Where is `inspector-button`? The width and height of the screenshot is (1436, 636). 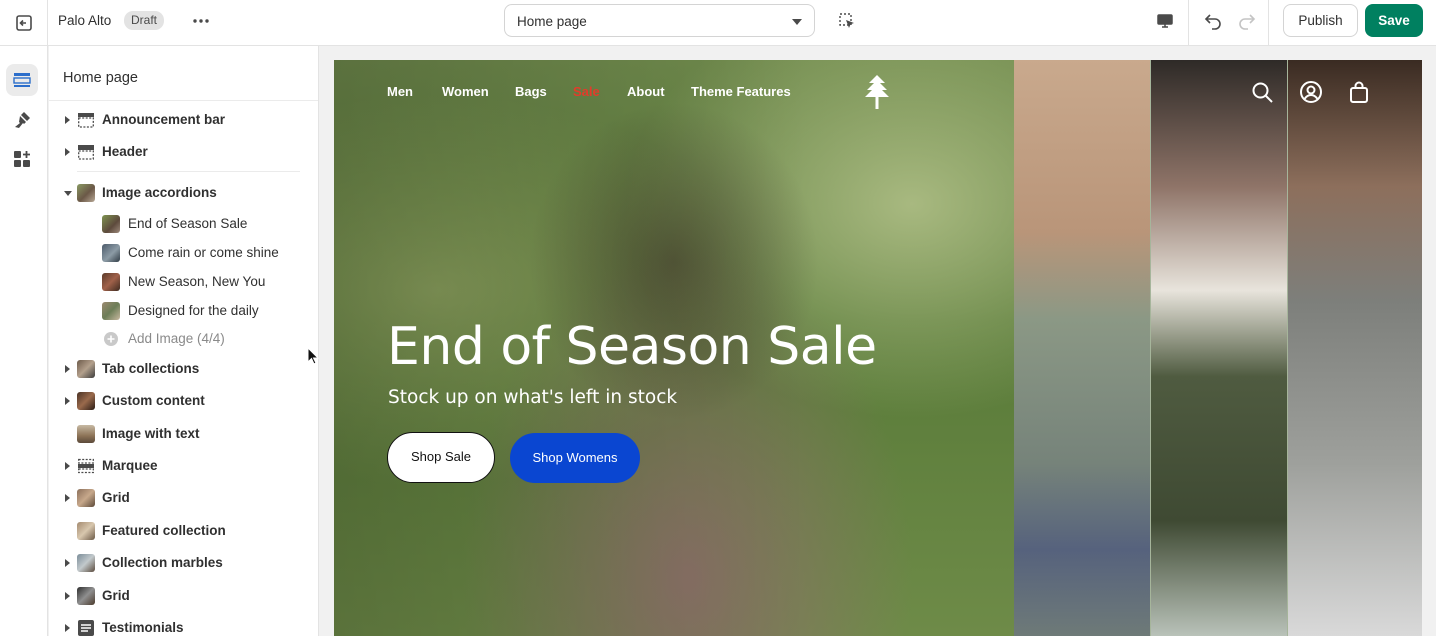 inspector-button is located at coordinates (847, 21).